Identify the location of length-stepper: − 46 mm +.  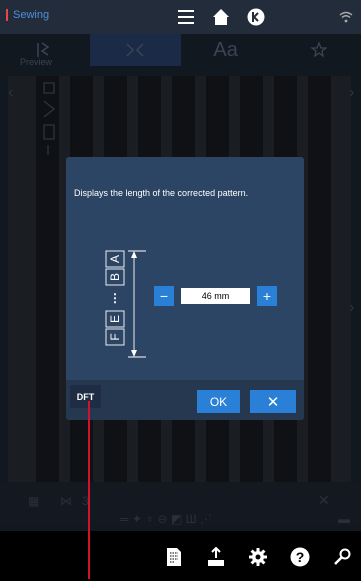
(215, 296).